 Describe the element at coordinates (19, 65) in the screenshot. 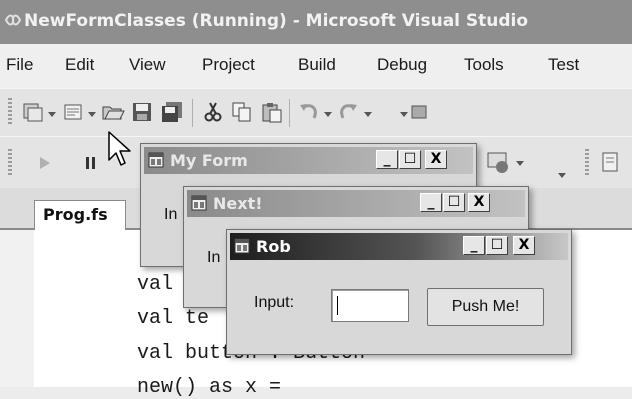

I see `menu-file: File` at that location.